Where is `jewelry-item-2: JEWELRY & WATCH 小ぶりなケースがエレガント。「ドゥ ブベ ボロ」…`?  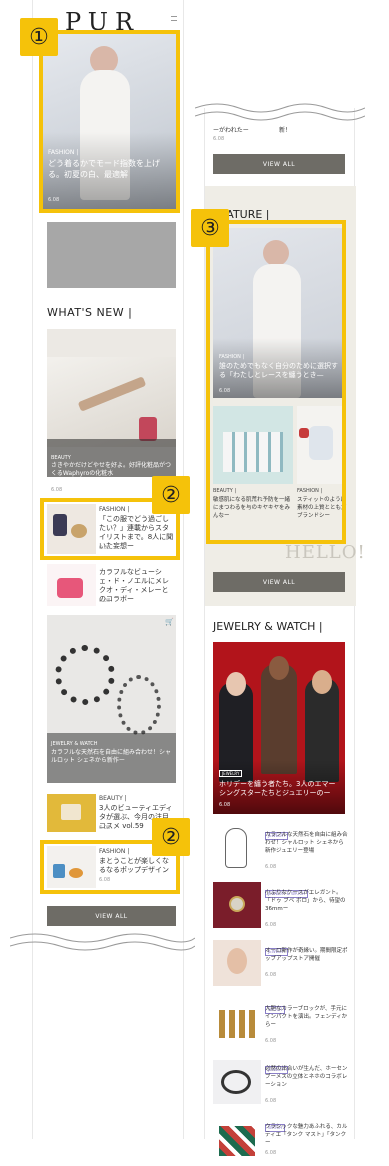 jewelry-item-2: JEWELRY & WATCH 小ぶりなケースがエレガント。「ドゥ ブベ ボロ」… is located at coordinates (281, 906).